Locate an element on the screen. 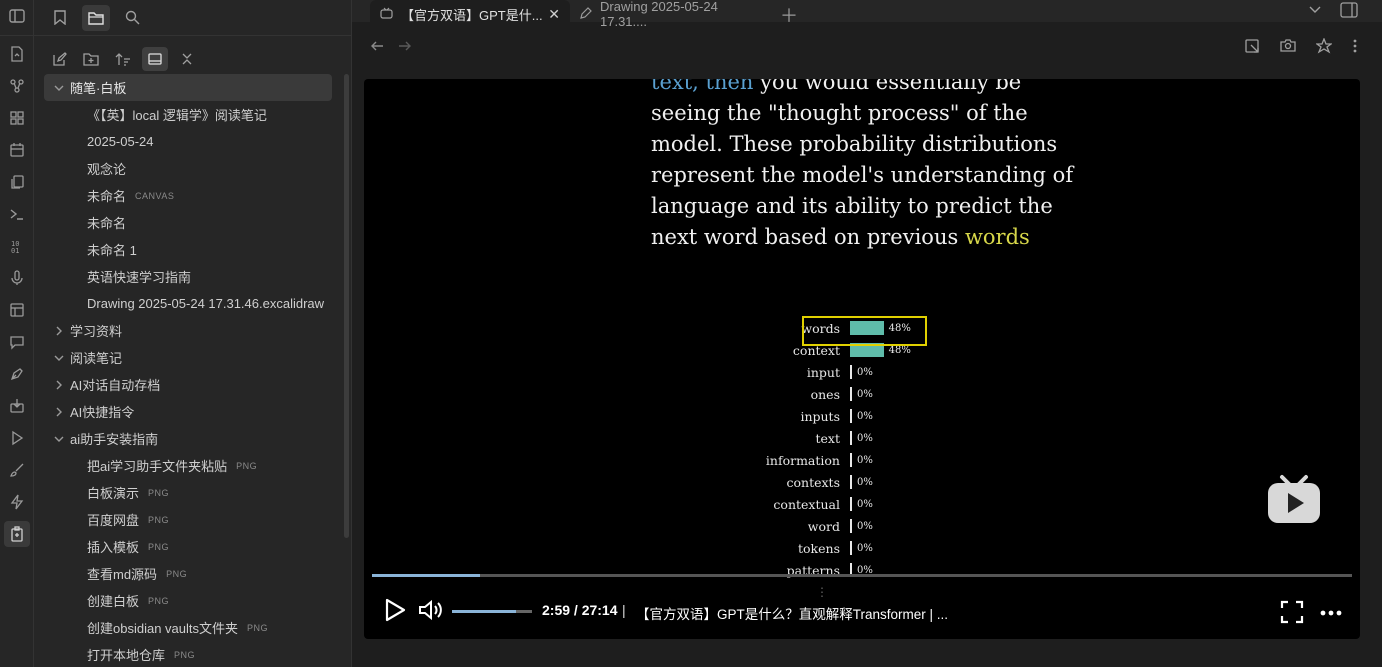  file-item: 打开本地仓库 PNG is located at coordinates (188, 654).